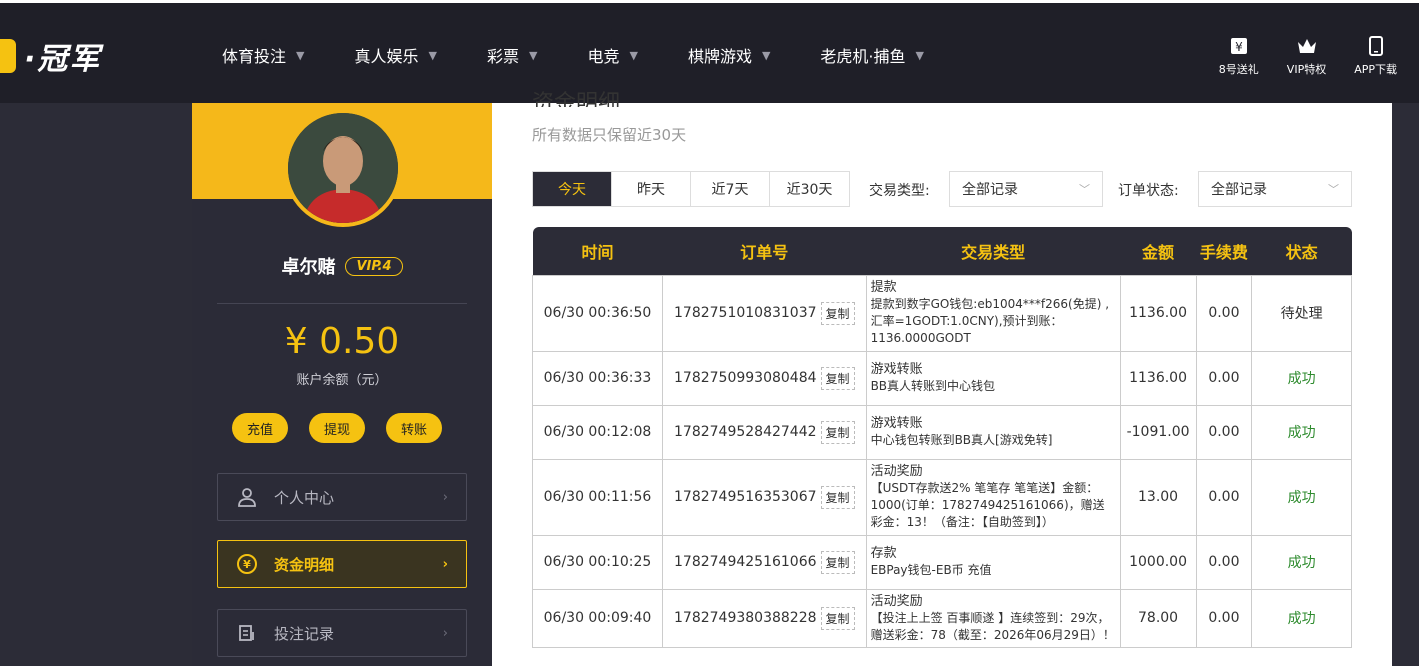  What do you see at coordinates (1158, 618) in the screenshot?
I see `cell-amount: 78.00` at bounding box center [1158, 618].